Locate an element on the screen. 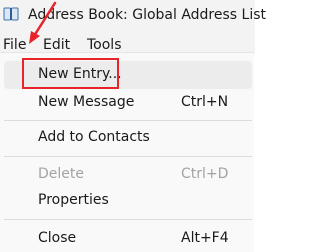  menu-item-label: Add to Contacts is located at coordinates (94, 137).